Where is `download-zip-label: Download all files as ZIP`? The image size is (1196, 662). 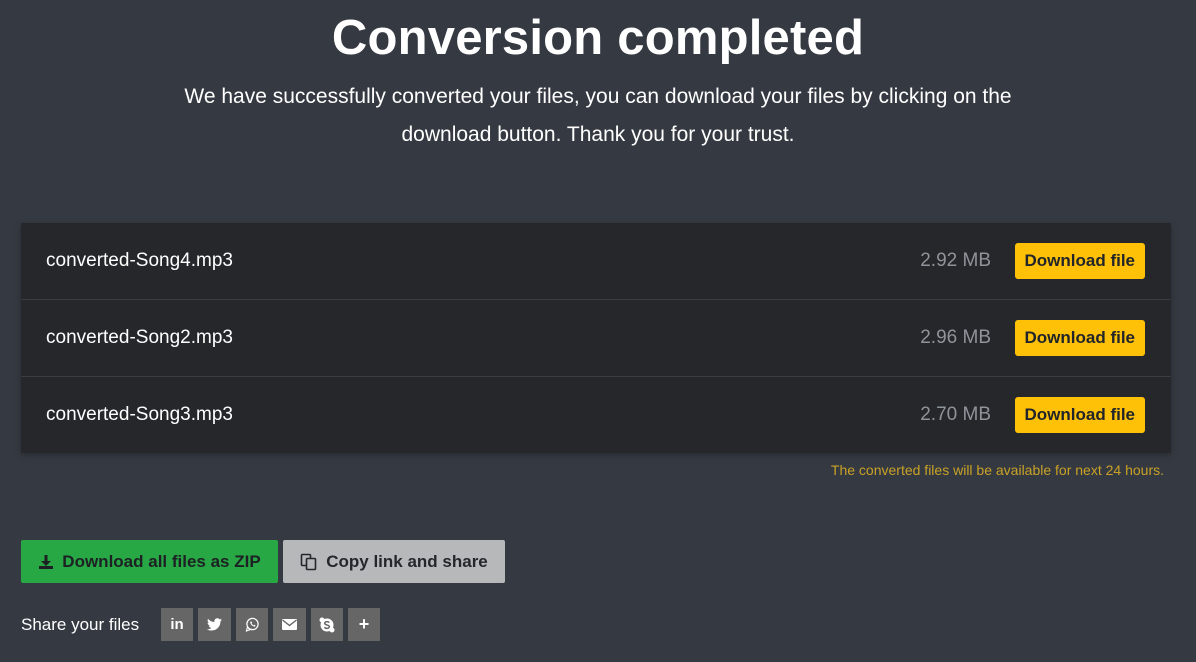
download-zip-label: Download all files as ZIP is located at coordinates (161, 561).